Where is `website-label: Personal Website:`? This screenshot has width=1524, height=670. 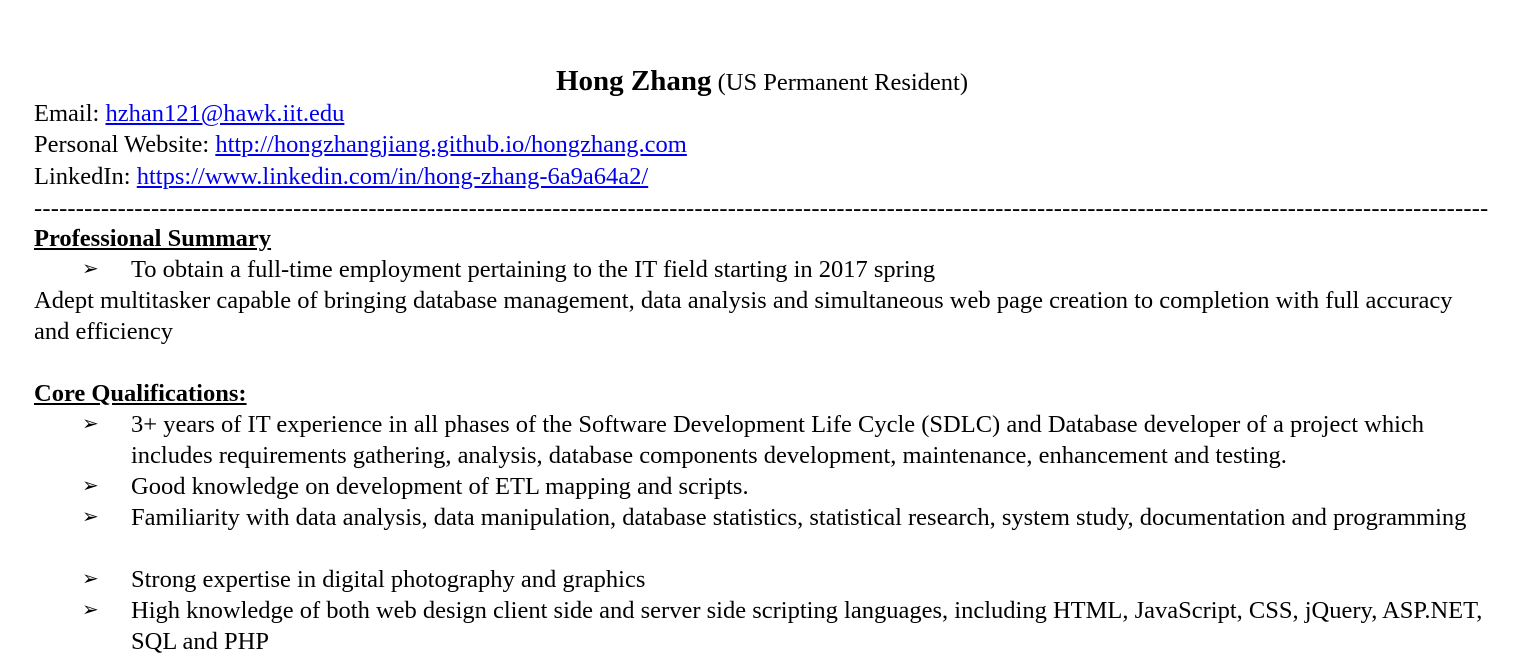 website-label: Personal Website: is located at coordinates (125, 144).